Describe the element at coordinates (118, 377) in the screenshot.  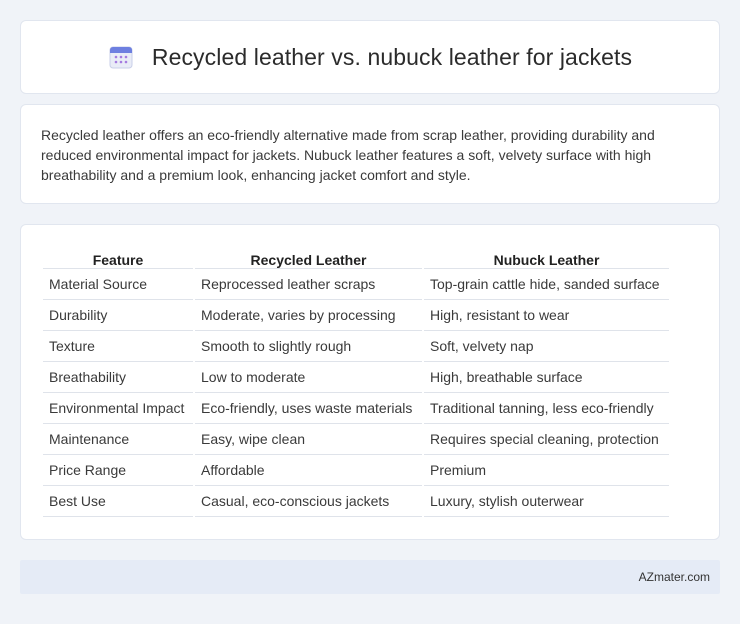
I see `cell-feature: Breathability` at that location.